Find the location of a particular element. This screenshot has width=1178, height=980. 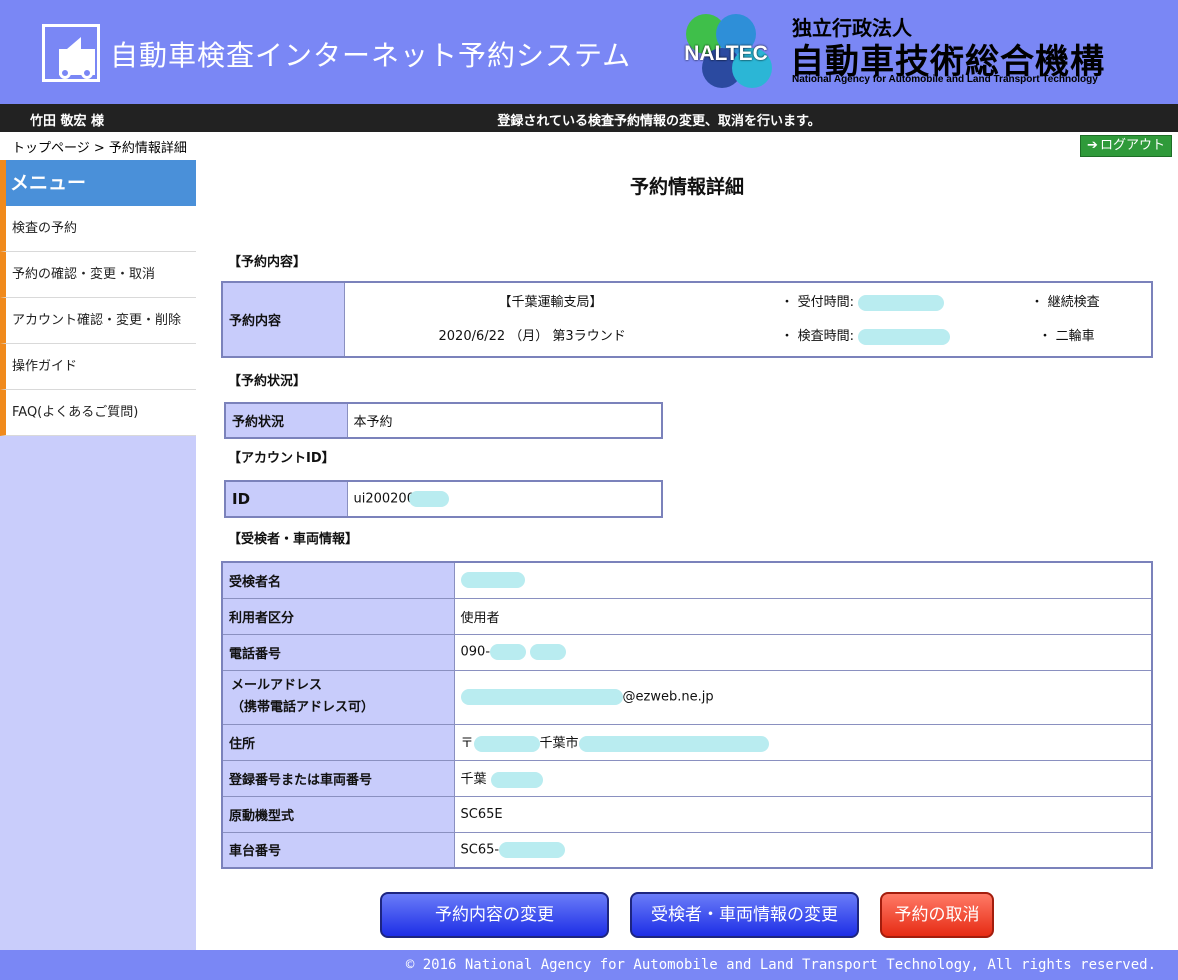

section-reservation: 【予約内容】 is located at coordinates (267, 262).